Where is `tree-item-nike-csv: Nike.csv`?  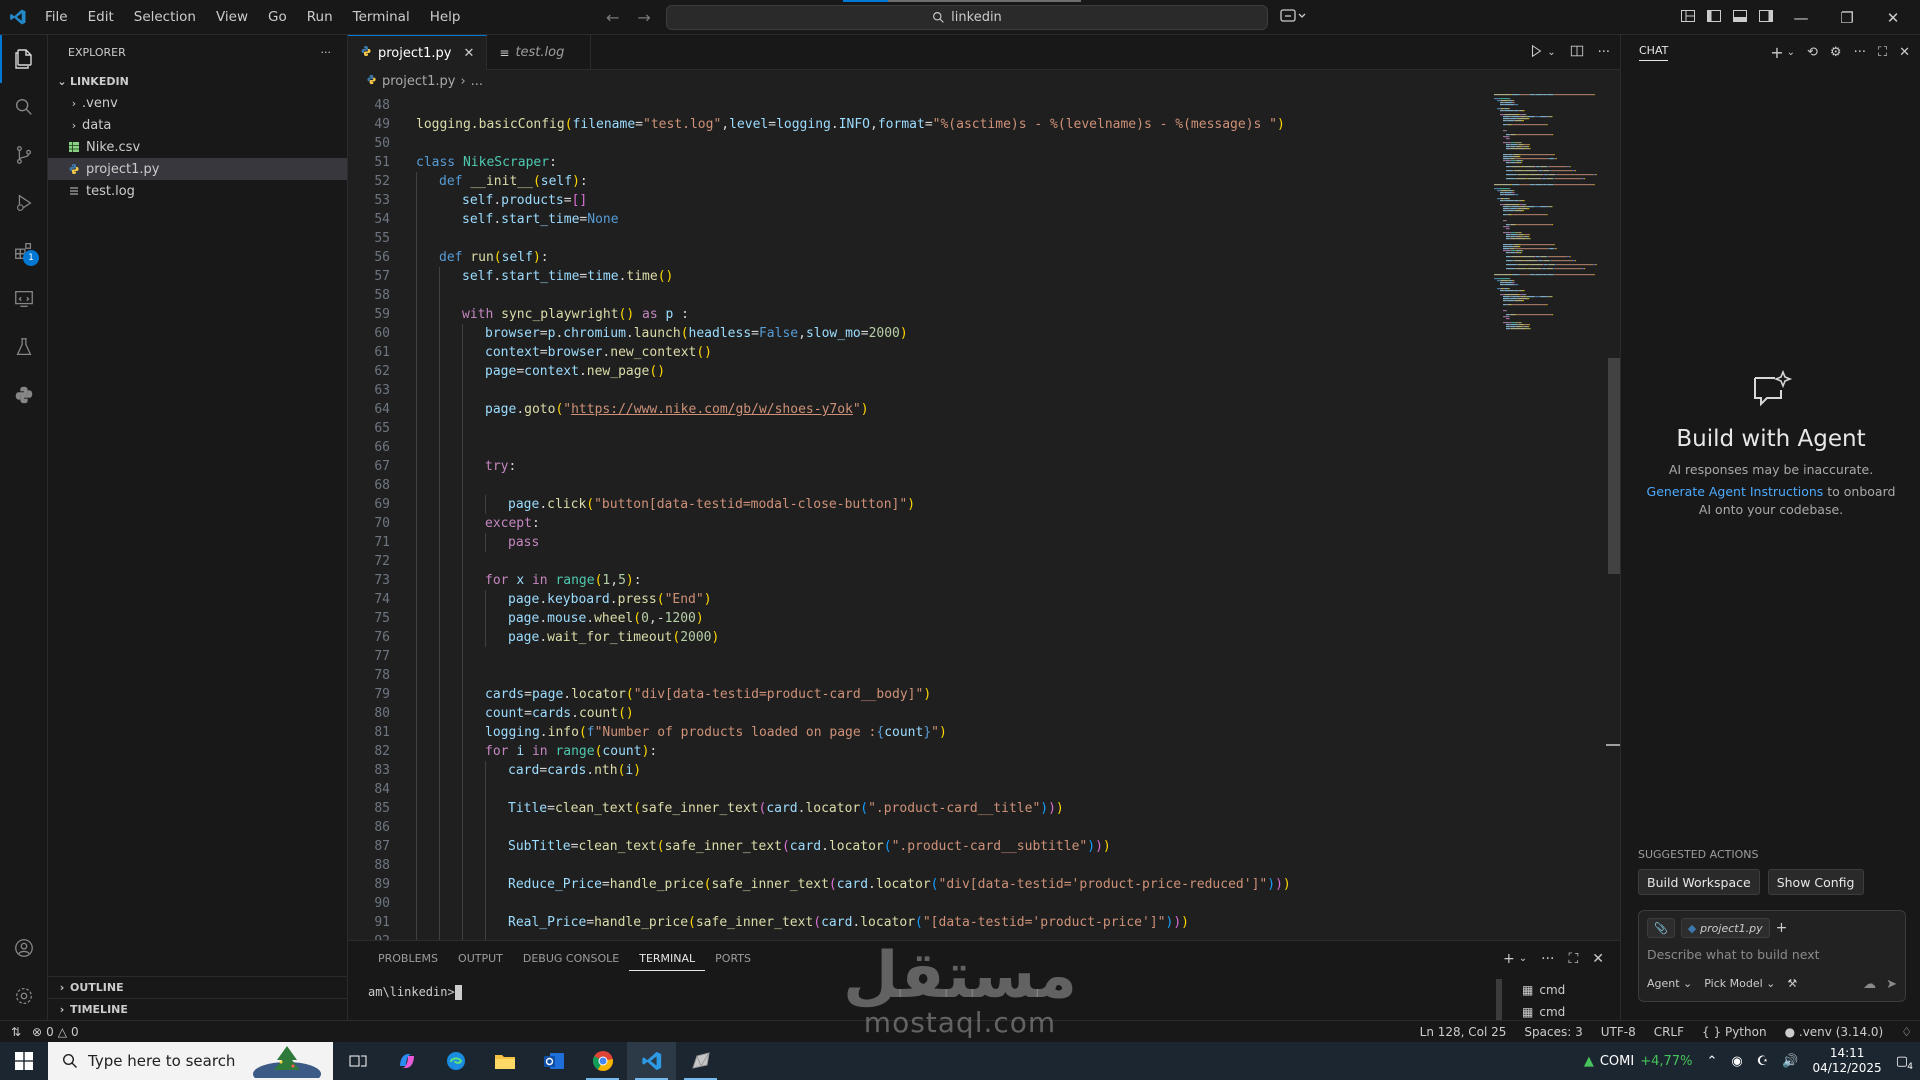
tree-item-nike-csv: Nike.csv is located at coordinates (197, 147).